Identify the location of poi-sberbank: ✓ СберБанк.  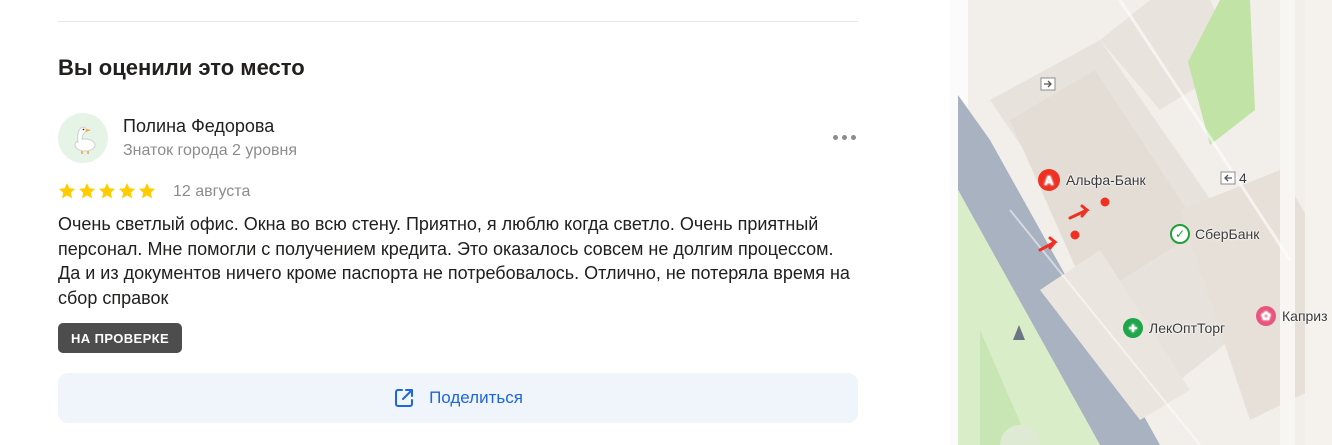
(1214, 234).